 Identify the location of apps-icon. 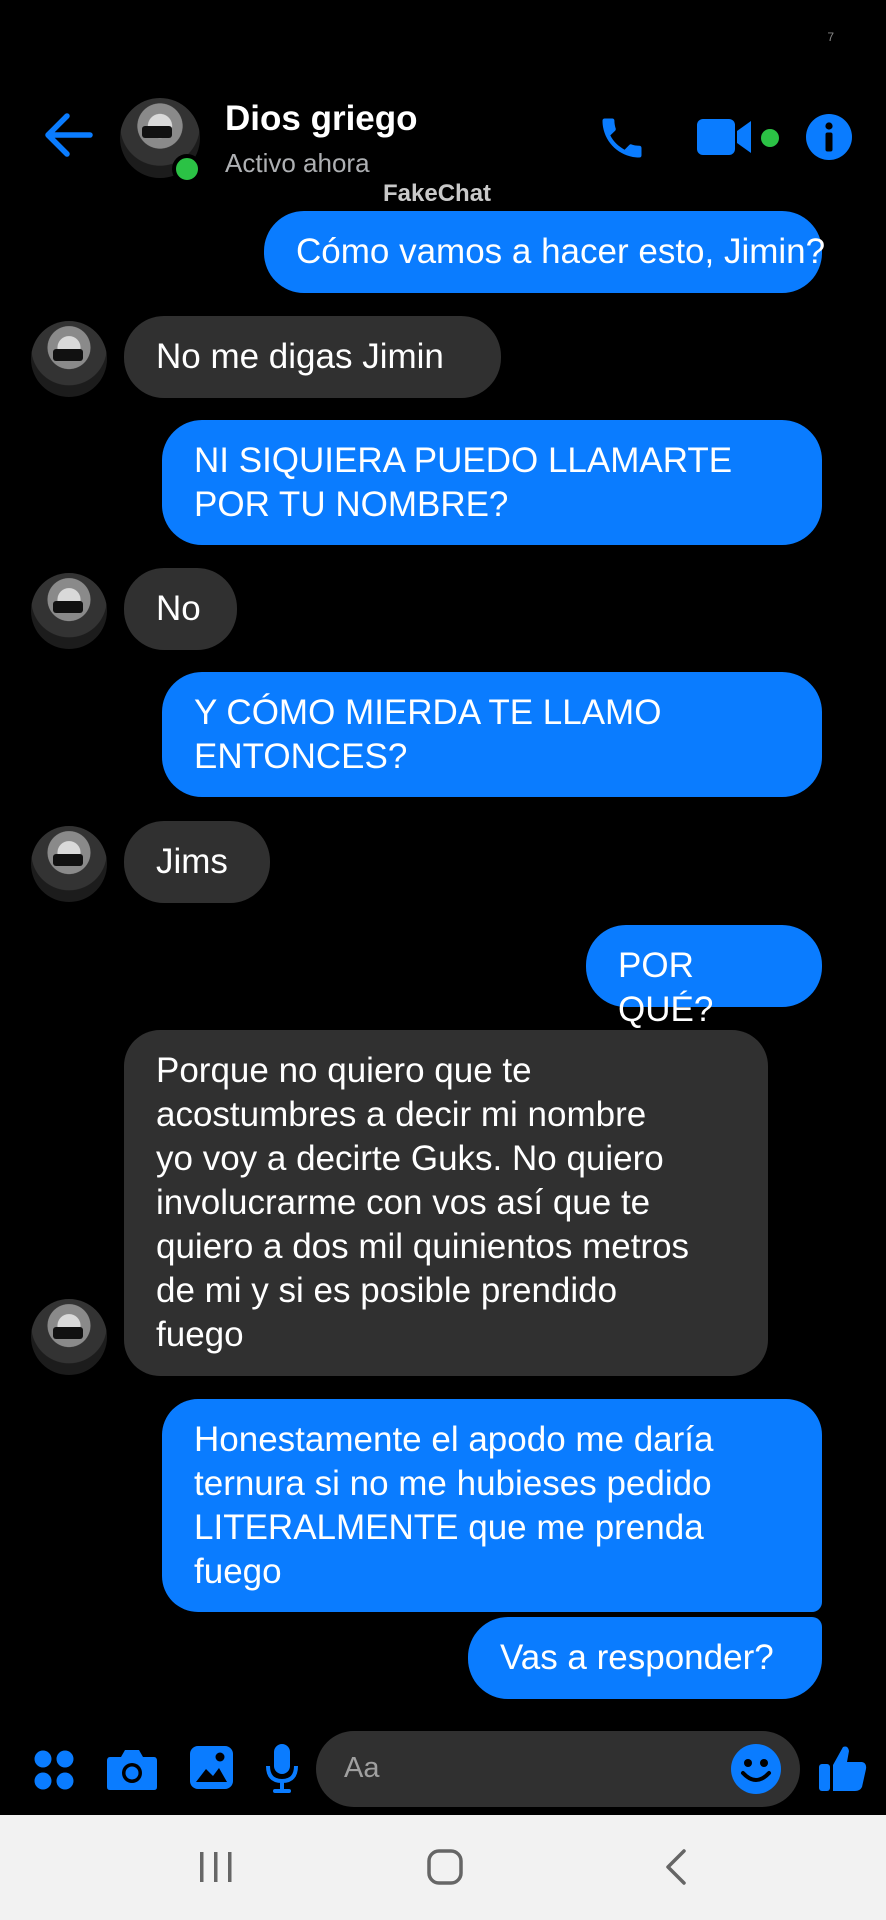
(54, 1770).